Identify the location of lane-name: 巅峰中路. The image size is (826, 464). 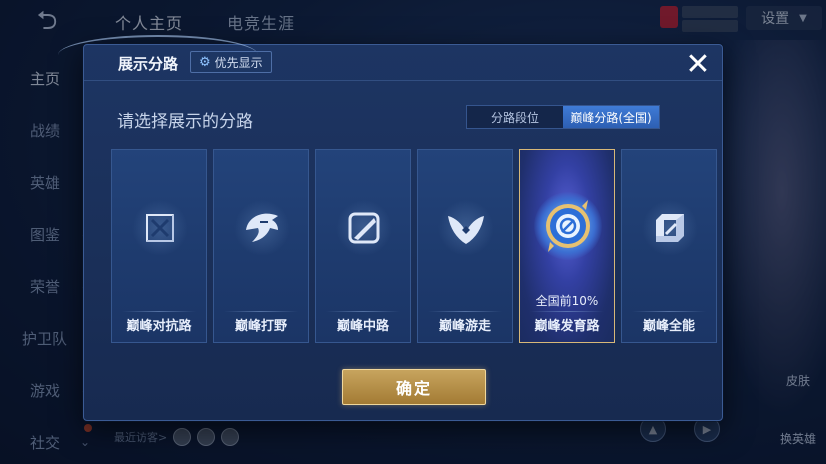
(362, 326).